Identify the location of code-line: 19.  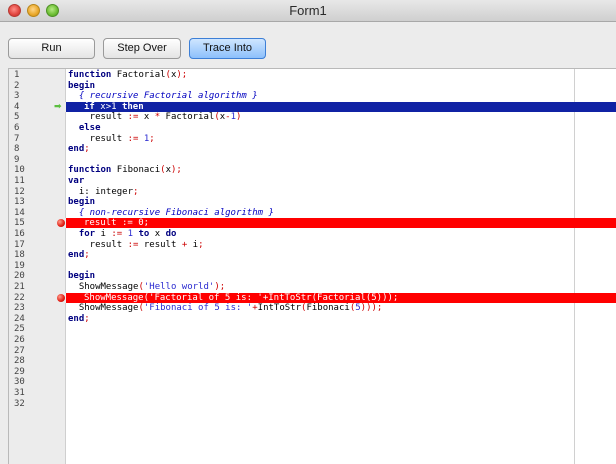
(312, 266).